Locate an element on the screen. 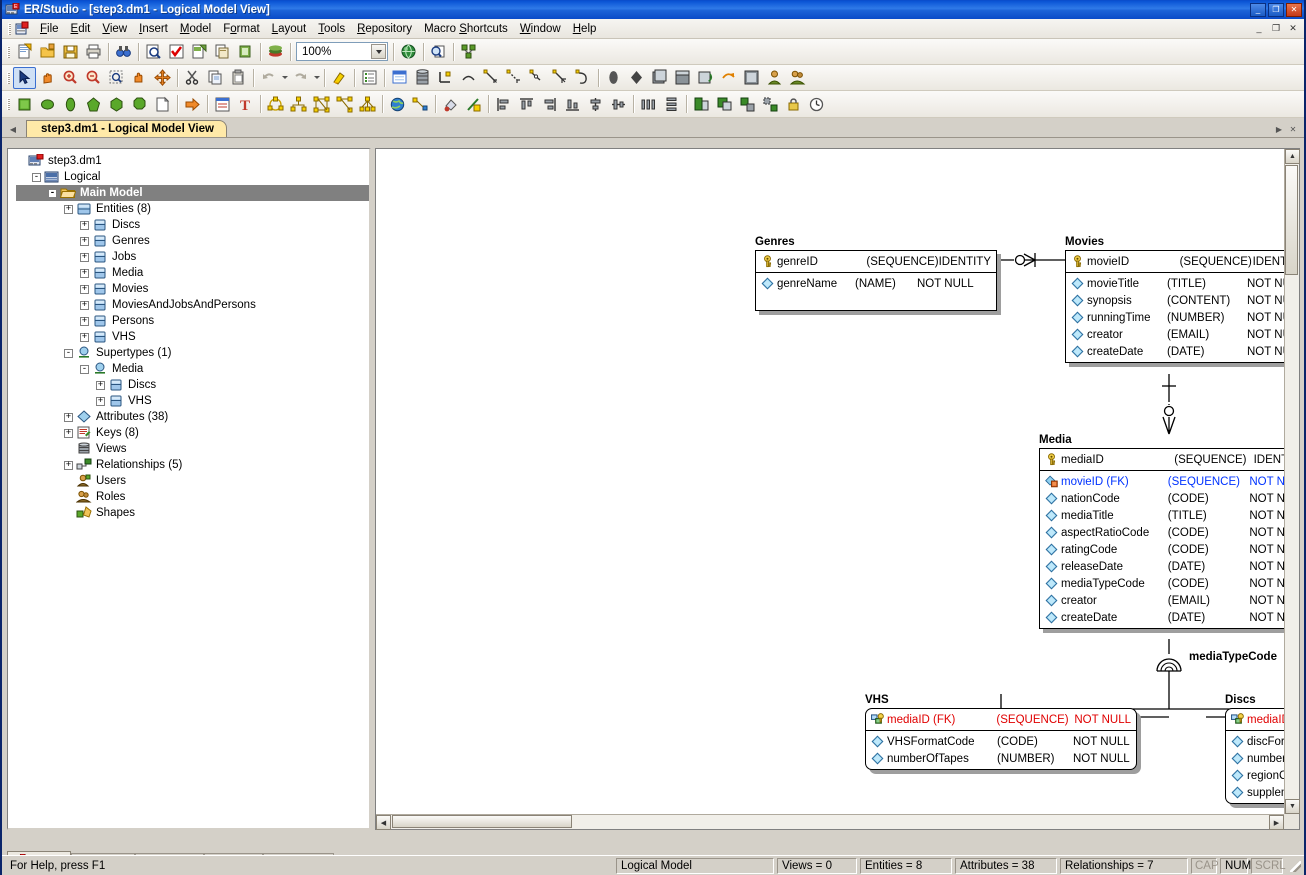 The height and width of the screenshot is (875, 1306). tab-close-icon: ✕ is located at coordinates (1293, 129).